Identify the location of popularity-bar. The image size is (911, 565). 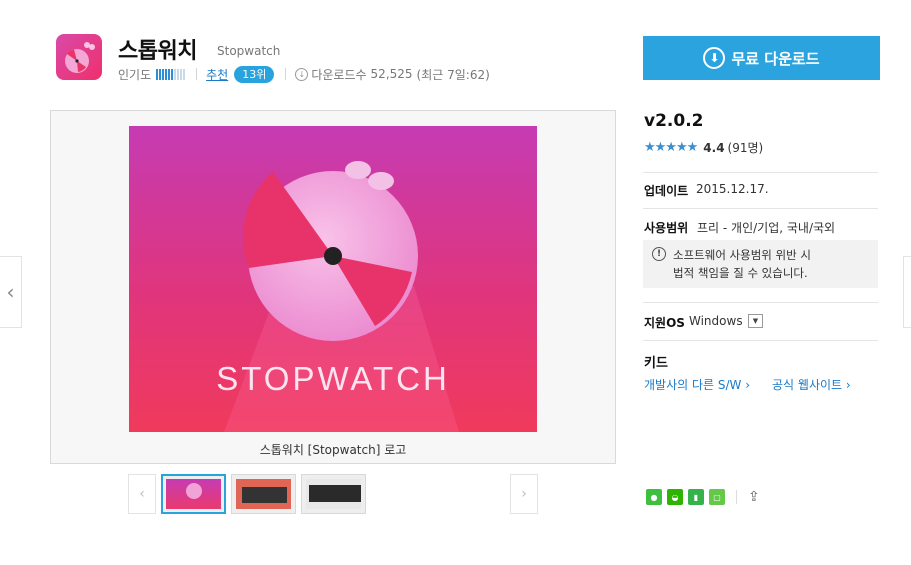
(171, 74).